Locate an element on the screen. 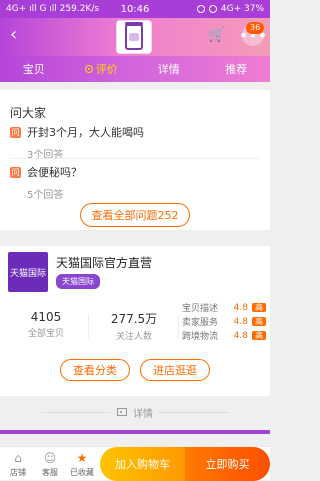 The image size is (320, 481). product-header: ‹ 🛒 ••• 36 is located at coordinates (135, 37).